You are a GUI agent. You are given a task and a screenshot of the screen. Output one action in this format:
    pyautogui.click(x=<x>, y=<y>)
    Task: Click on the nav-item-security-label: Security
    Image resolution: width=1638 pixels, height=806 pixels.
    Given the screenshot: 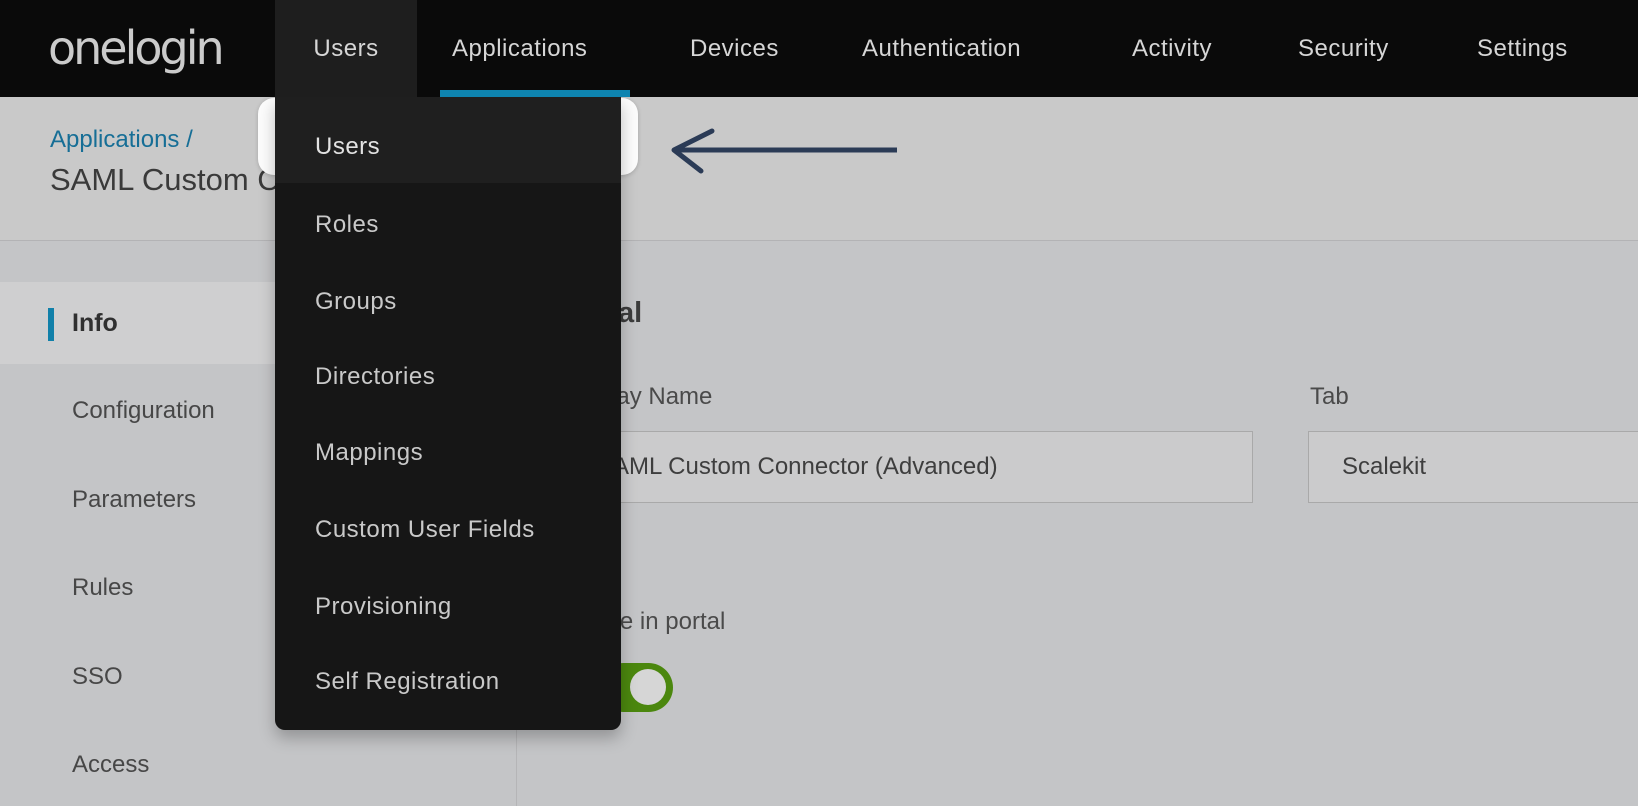 What is the action you would take?
    pyautogui.click(x=1343, y=48)
    